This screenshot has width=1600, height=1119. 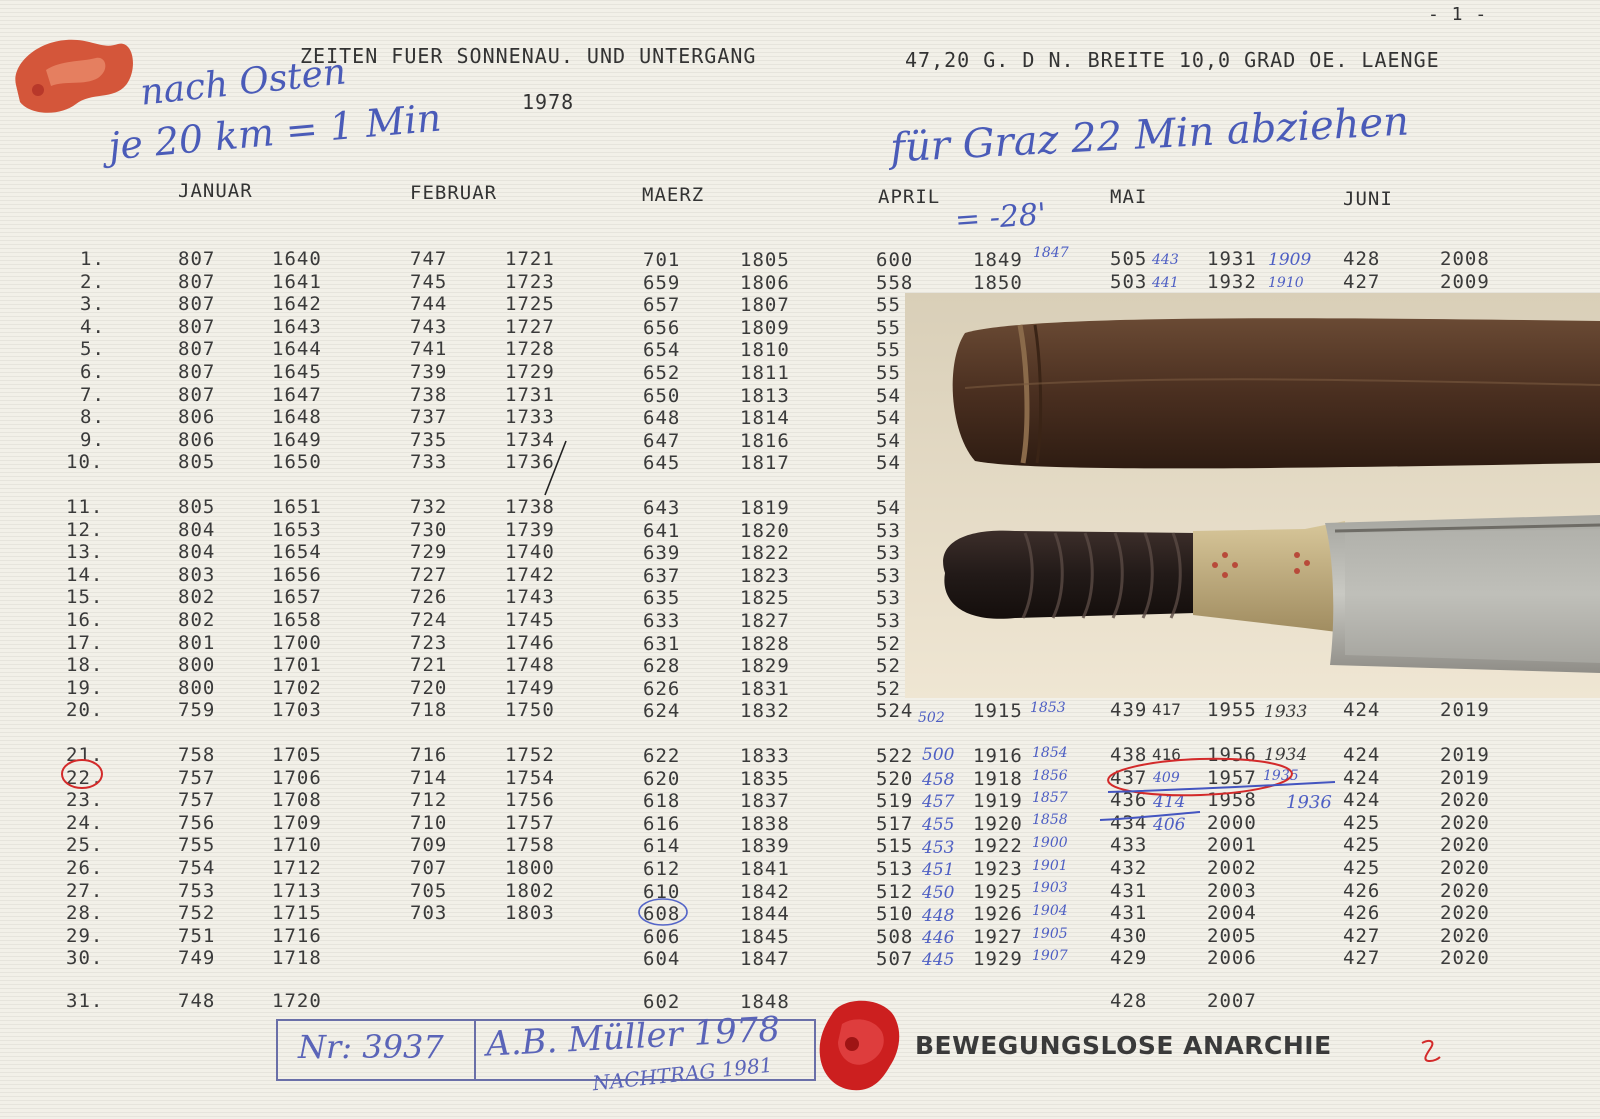 What do you see at coordinates (429, 372) in the screenshot?
I see `sunrise-feb: 739` at bounding box center [429, 372].